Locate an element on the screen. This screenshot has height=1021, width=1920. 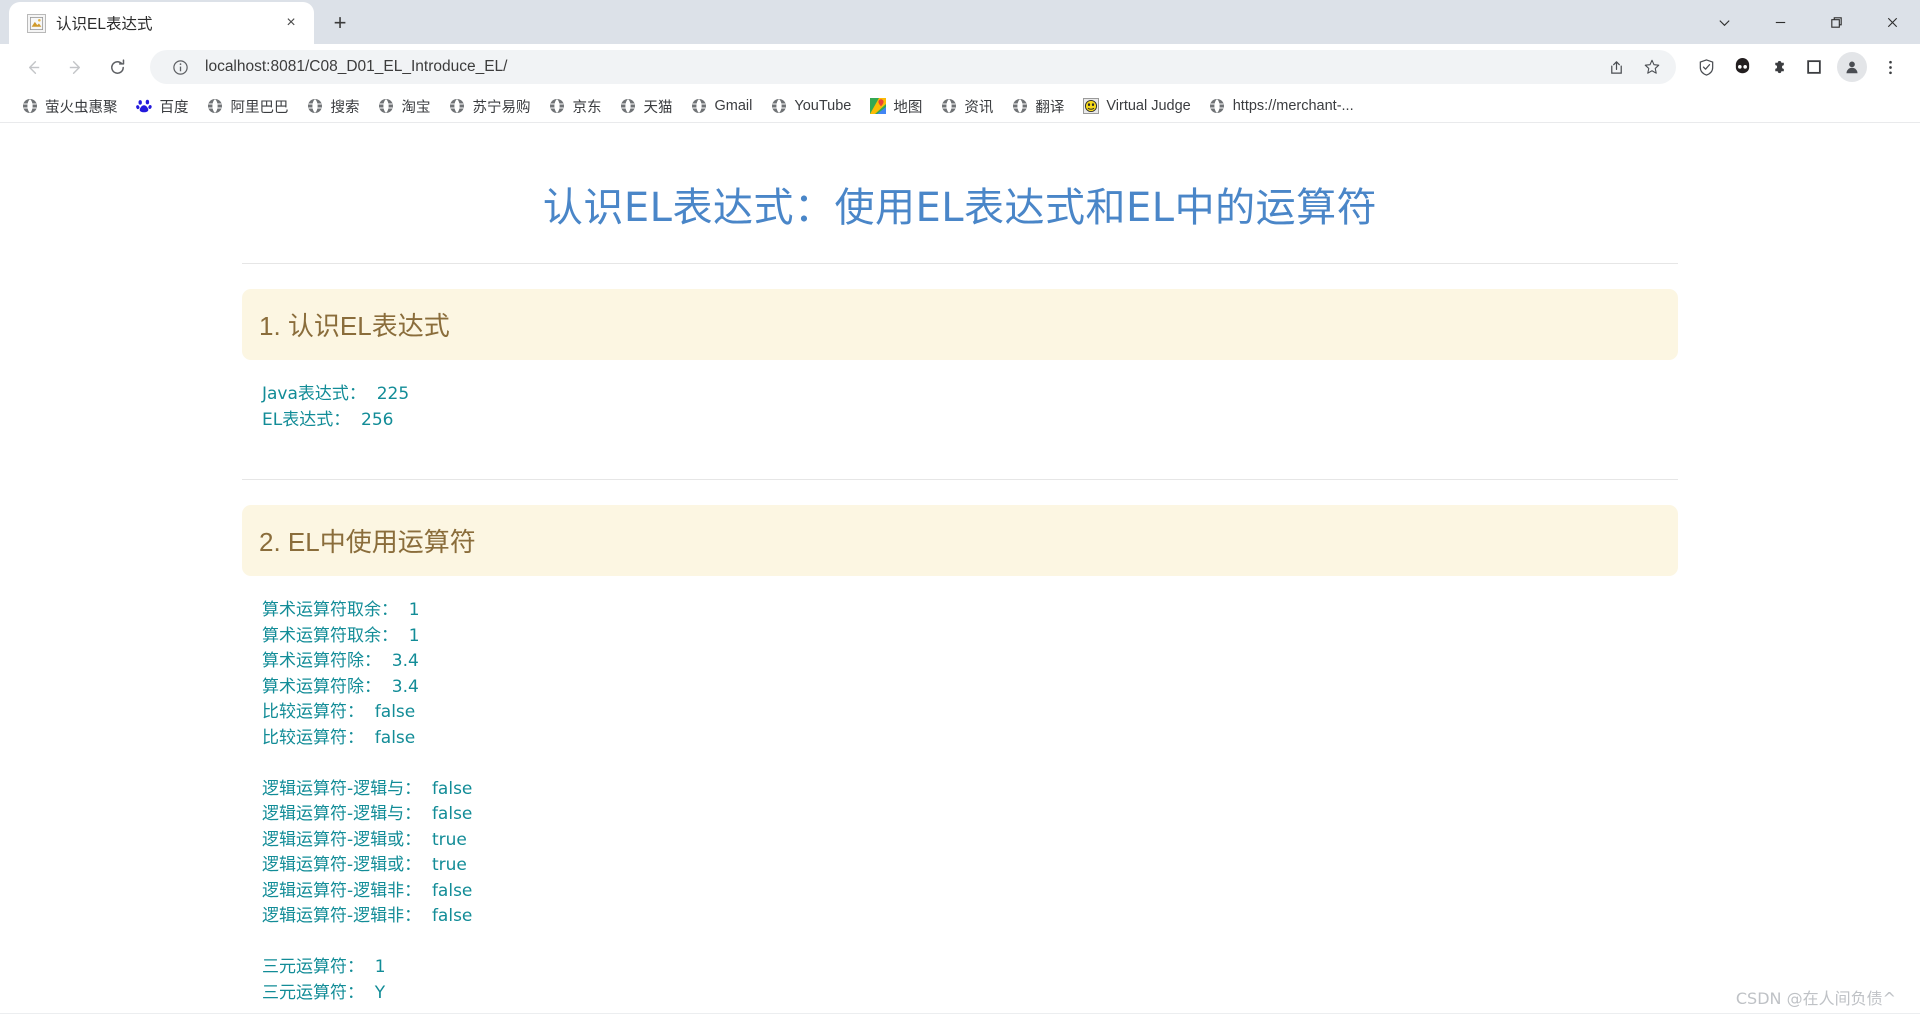
bookmark-item: YouTube is located at coordinates (810, 106).